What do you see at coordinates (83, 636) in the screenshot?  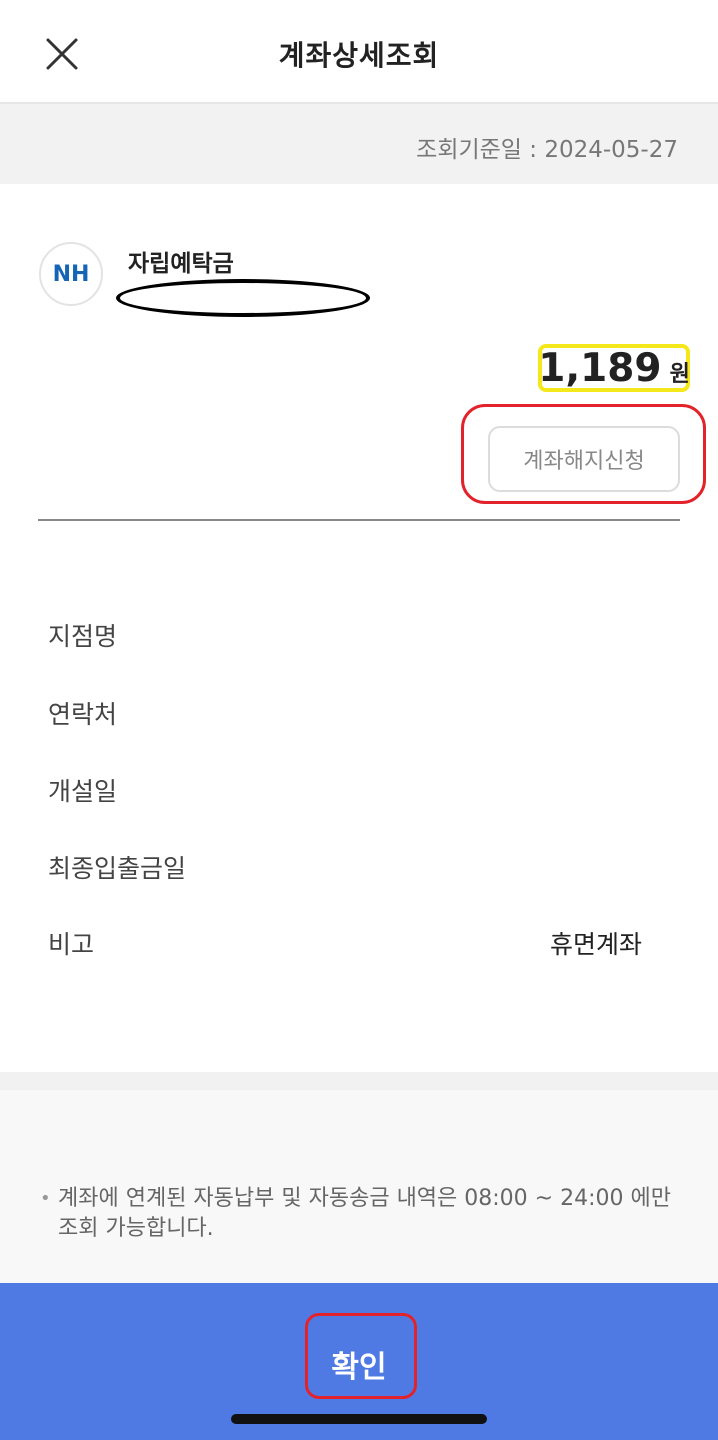 I see `detail-label-branch: 지점명` at bounding box center [83, 636].